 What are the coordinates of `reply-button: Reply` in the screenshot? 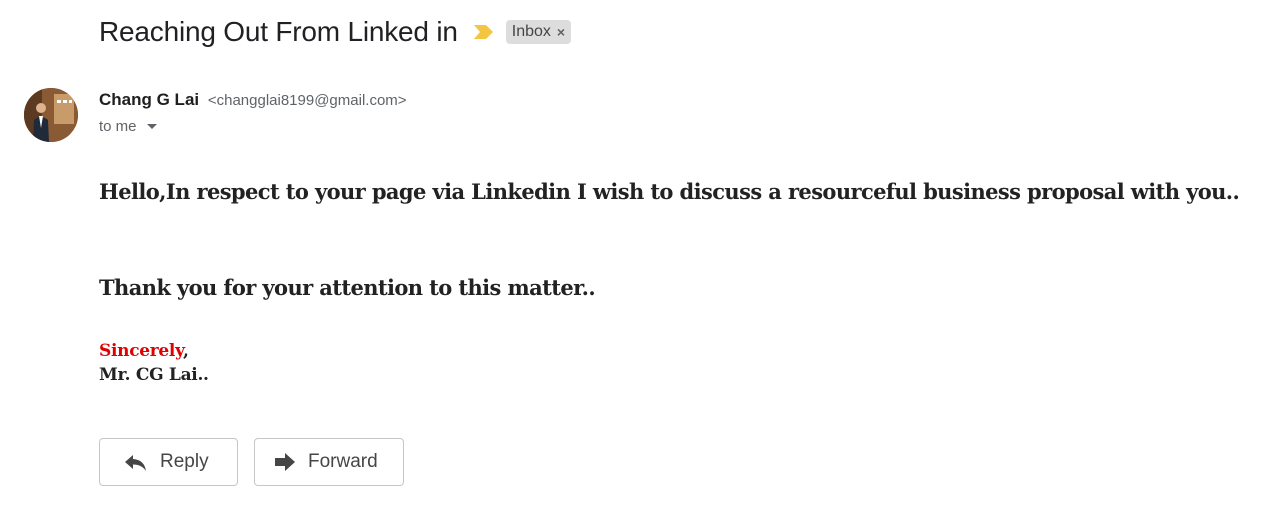 It's located at (168, 462).